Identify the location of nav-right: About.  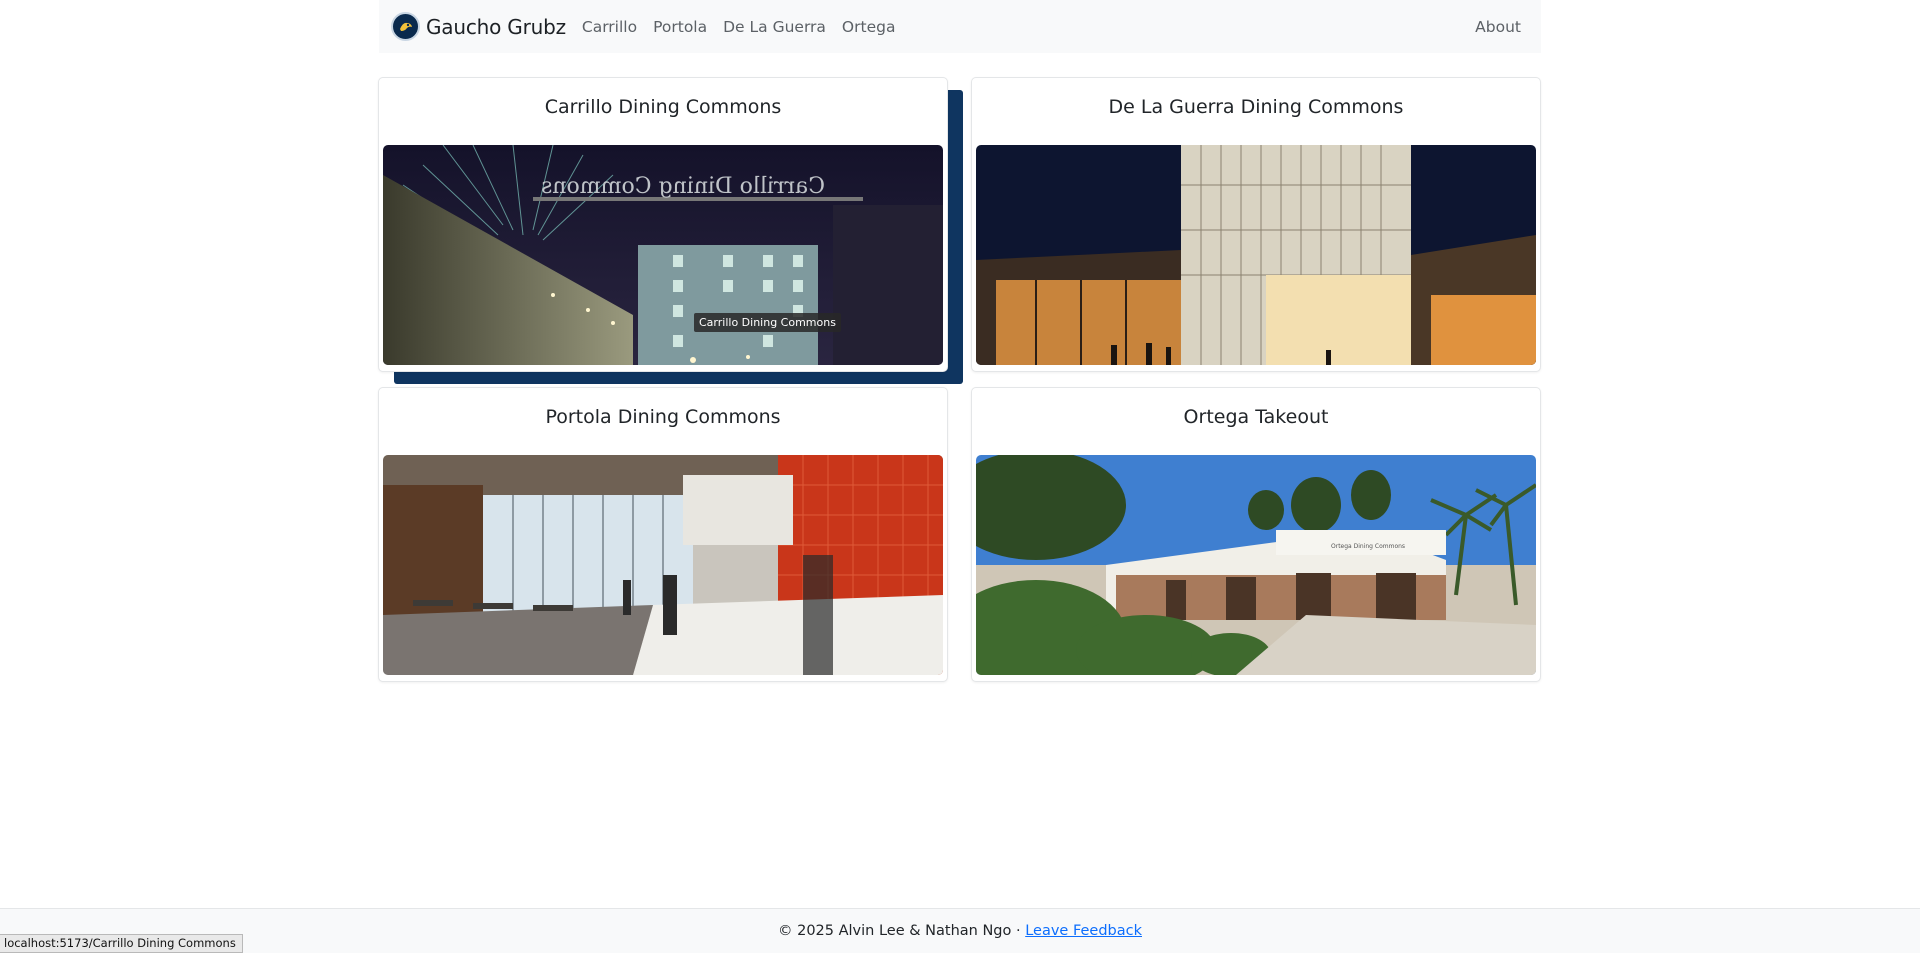
(1498, 26).